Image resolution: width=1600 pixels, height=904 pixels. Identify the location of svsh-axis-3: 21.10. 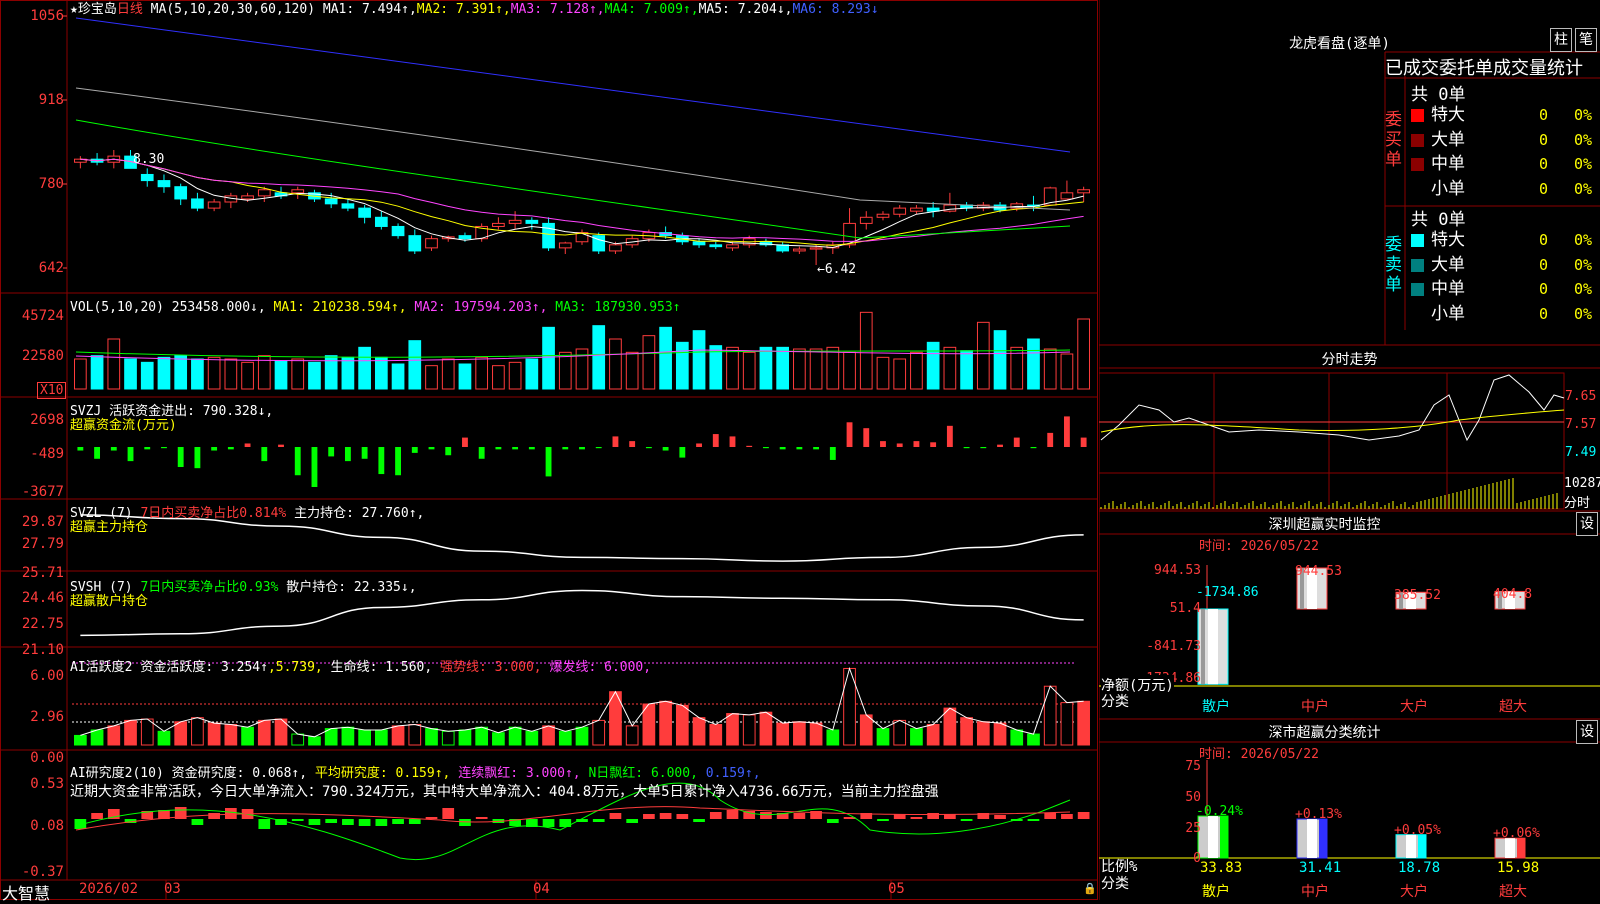
(42, 650).